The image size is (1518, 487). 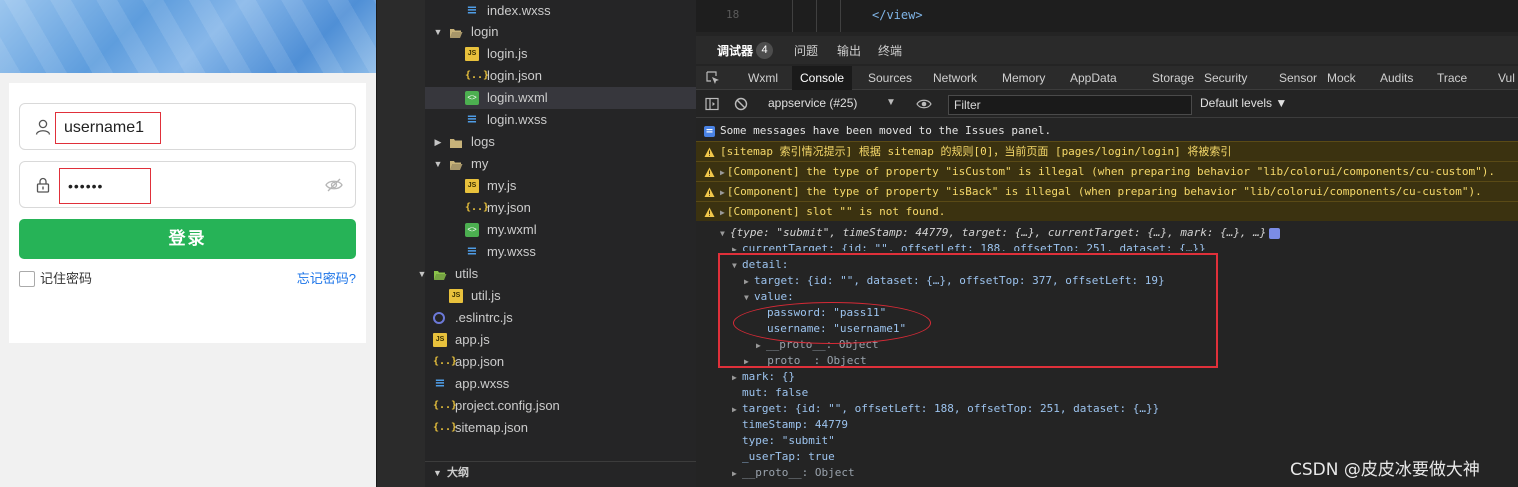 What do you see at coordinates (890, 78) in the screenshot?
I see `tab-sources: Sources` at bounding box center [890, 78].